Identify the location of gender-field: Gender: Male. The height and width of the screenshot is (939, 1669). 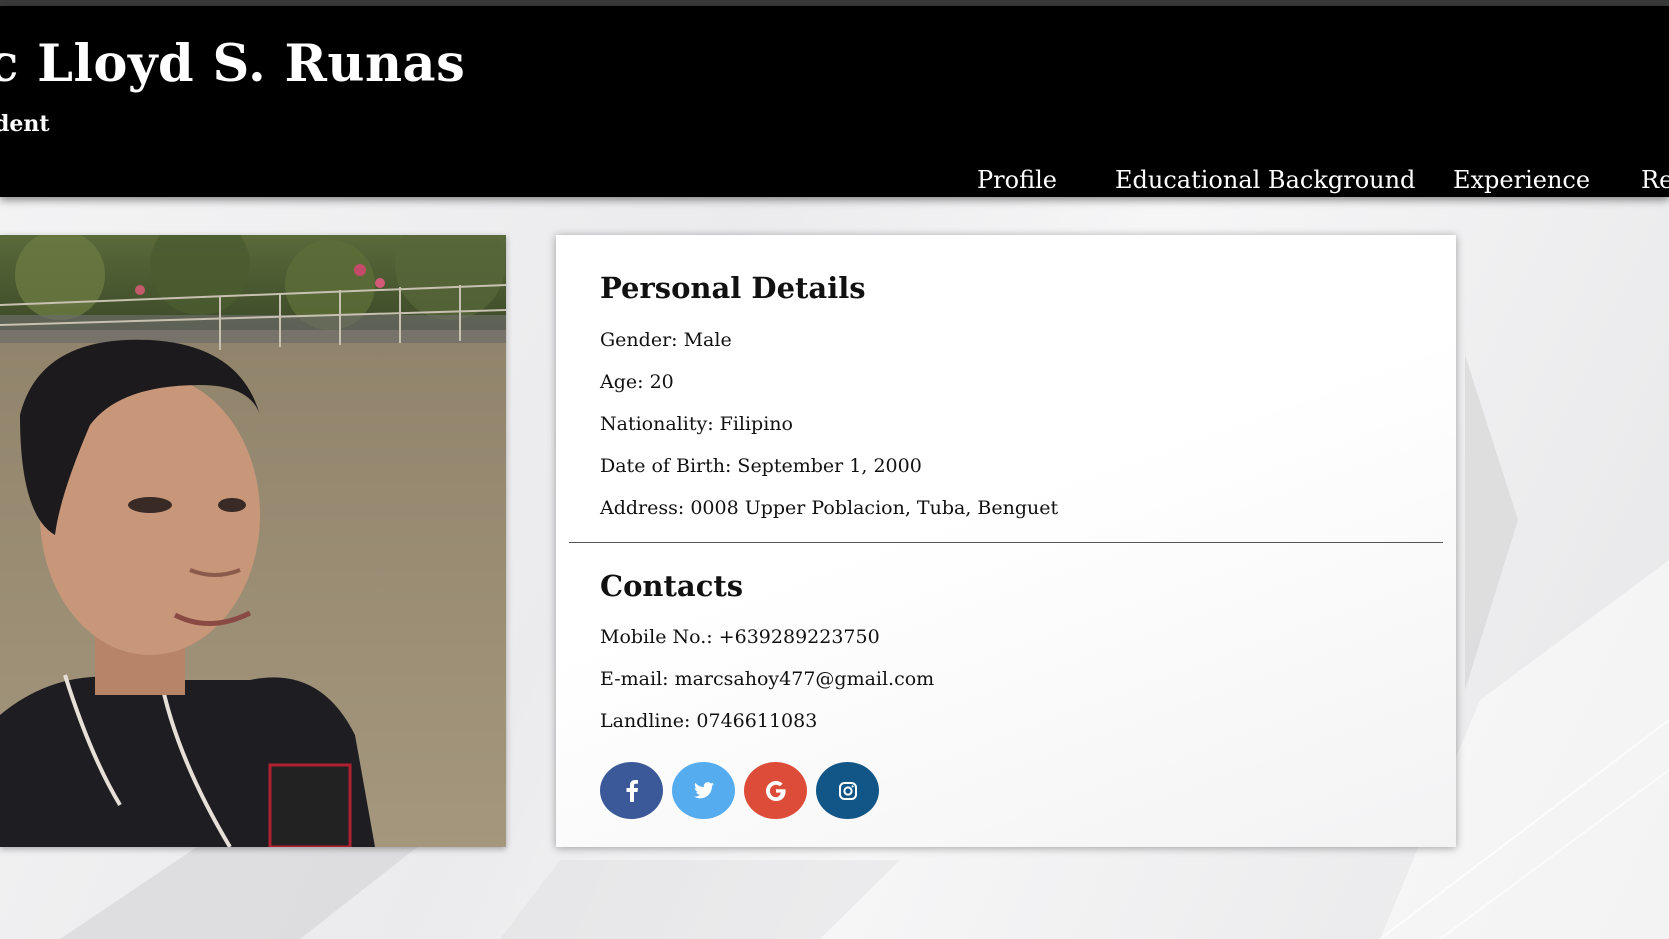
(666, 340).